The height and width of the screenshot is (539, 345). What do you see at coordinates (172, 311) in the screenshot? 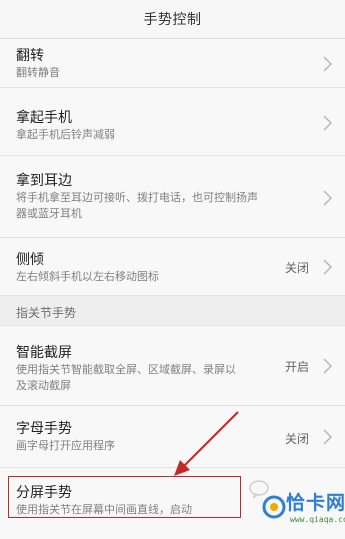
I see `section-header-knuckle-gestures: 指关节手势` at bounding box center [172, 311].